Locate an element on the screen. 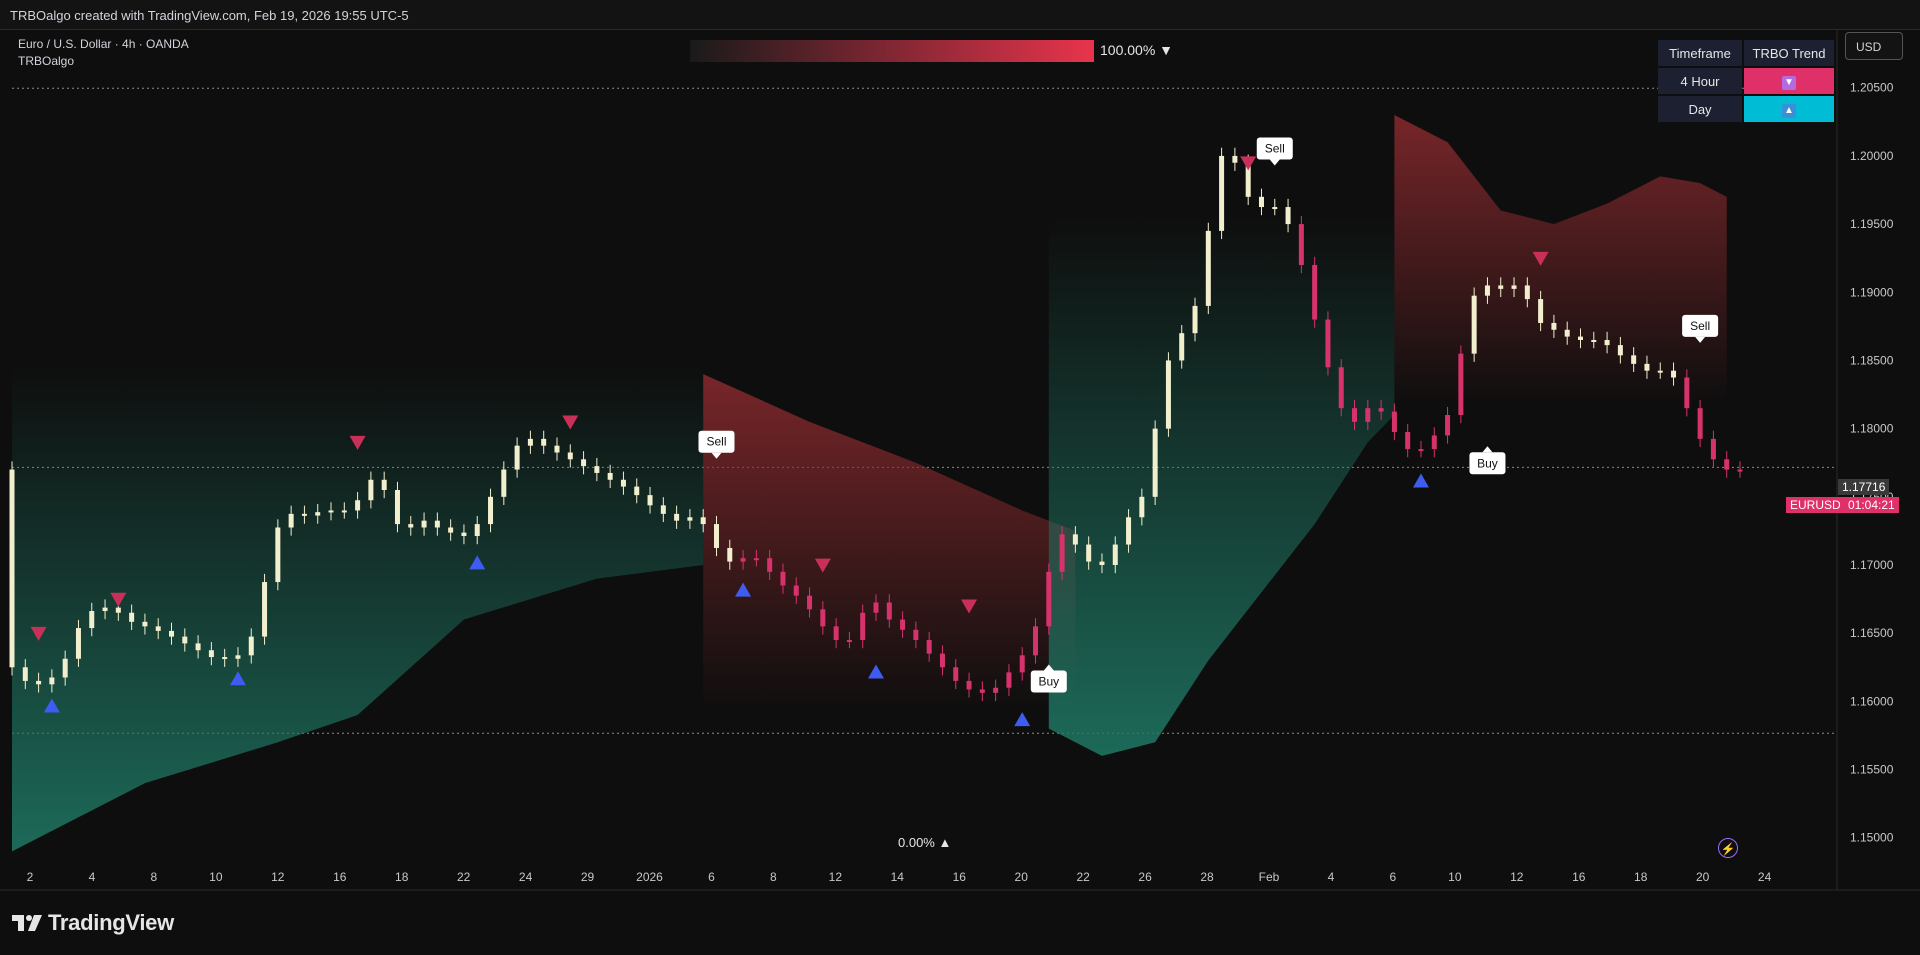 The image size is (1920, 955). heatmap-bar is located at coordinates (892, 51).